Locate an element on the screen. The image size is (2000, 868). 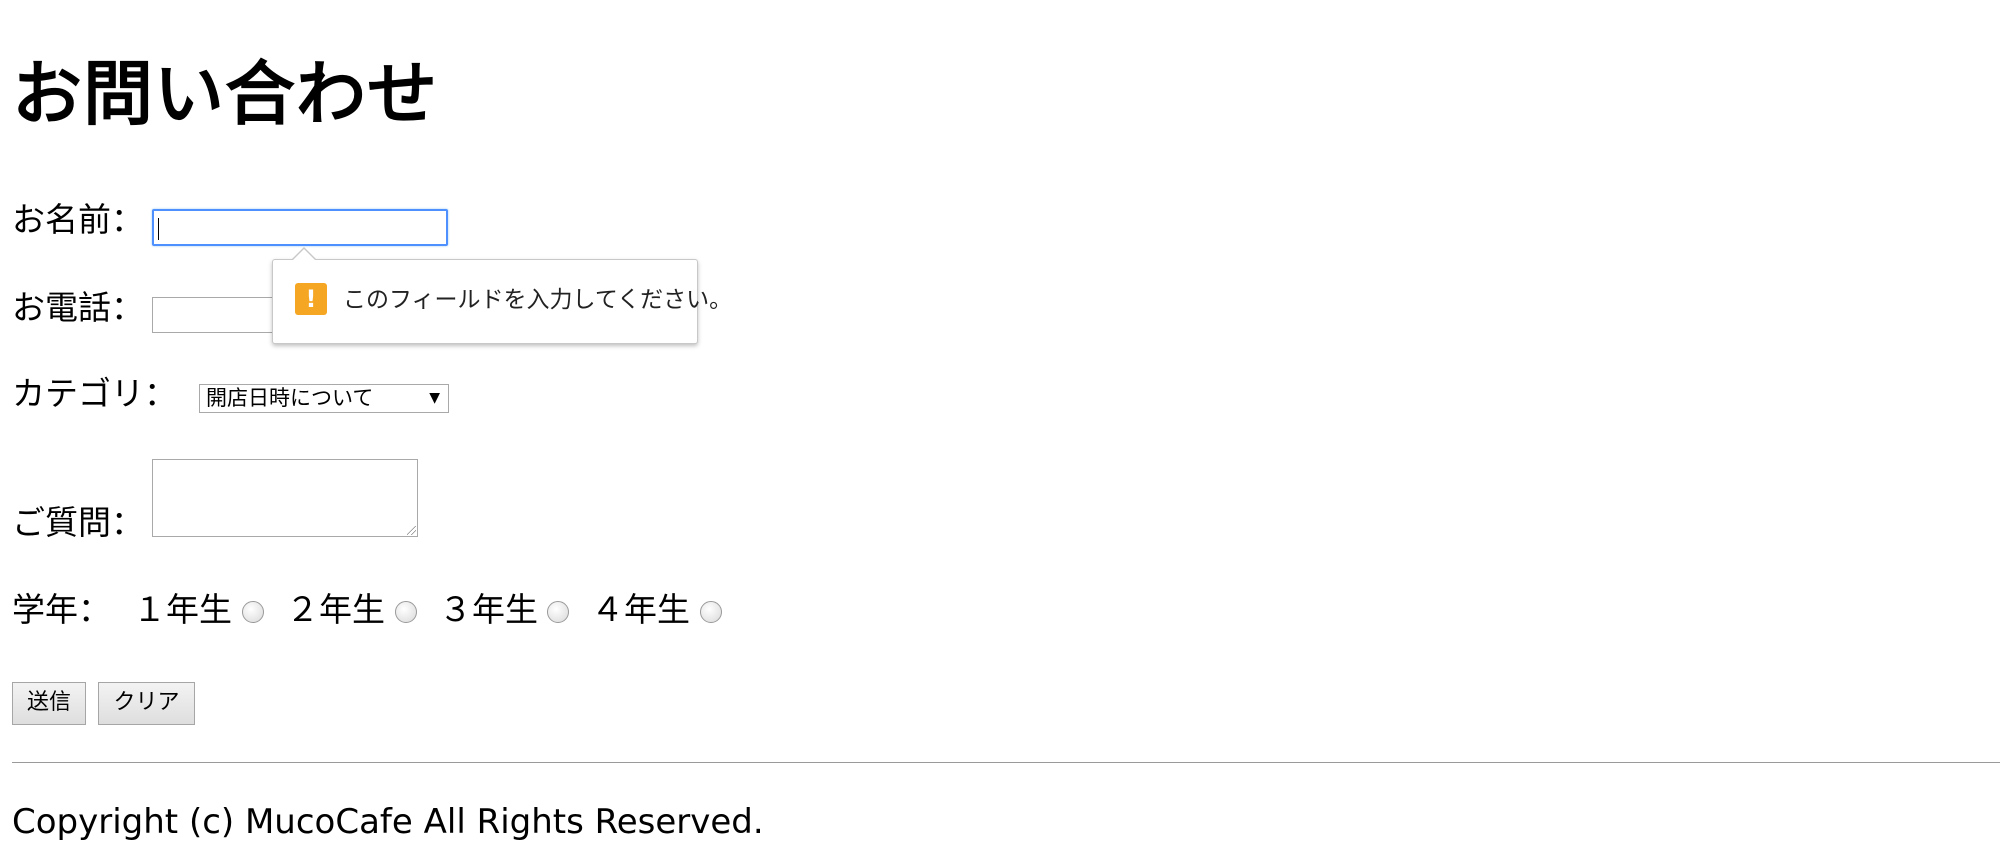
clear-button: クリア is located at coordinates (146, 703).